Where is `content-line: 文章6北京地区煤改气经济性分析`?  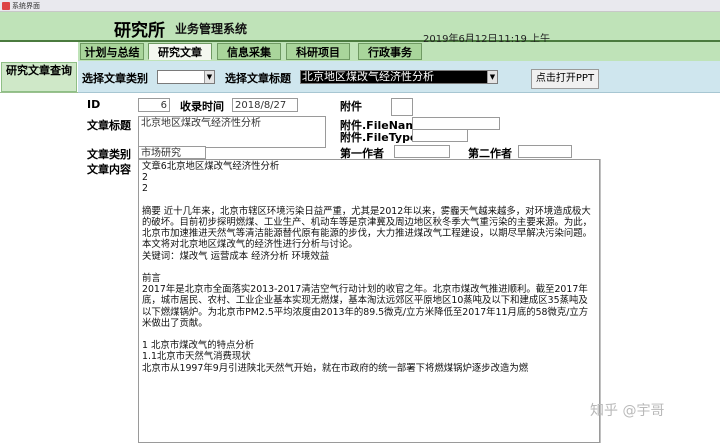
content-line: 文章6北京地区煤改气经济性分析 is located at coordinates (211, 166).